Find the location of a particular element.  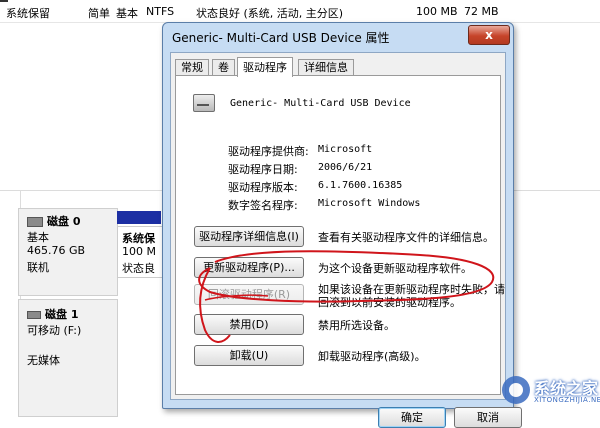

dialog-title: Generic- Multi-Card USB Device 属性 is located at coordinates (281, 38).